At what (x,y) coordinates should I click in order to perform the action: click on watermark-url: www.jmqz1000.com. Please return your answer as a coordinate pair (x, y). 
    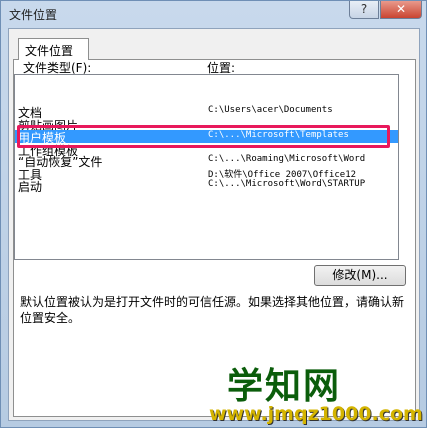
    Looking at the image, I should click on (316, 414).